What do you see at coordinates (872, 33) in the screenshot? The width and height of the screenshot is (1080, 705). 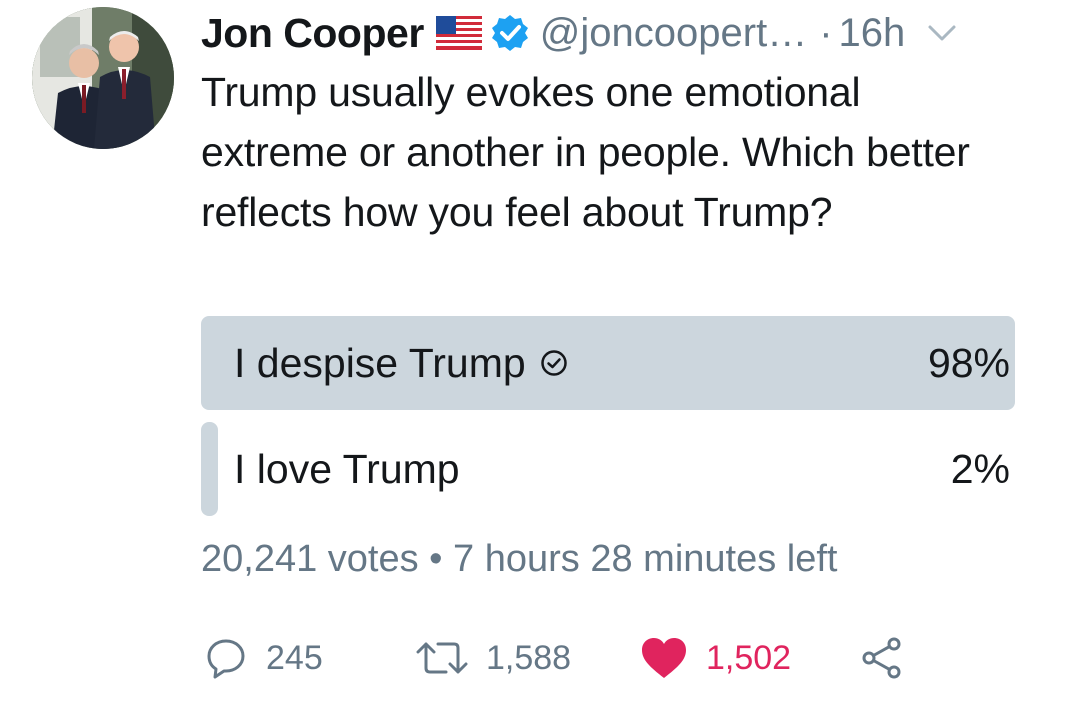 I see `timestamp: 16h` at bounding box center [872, 33].